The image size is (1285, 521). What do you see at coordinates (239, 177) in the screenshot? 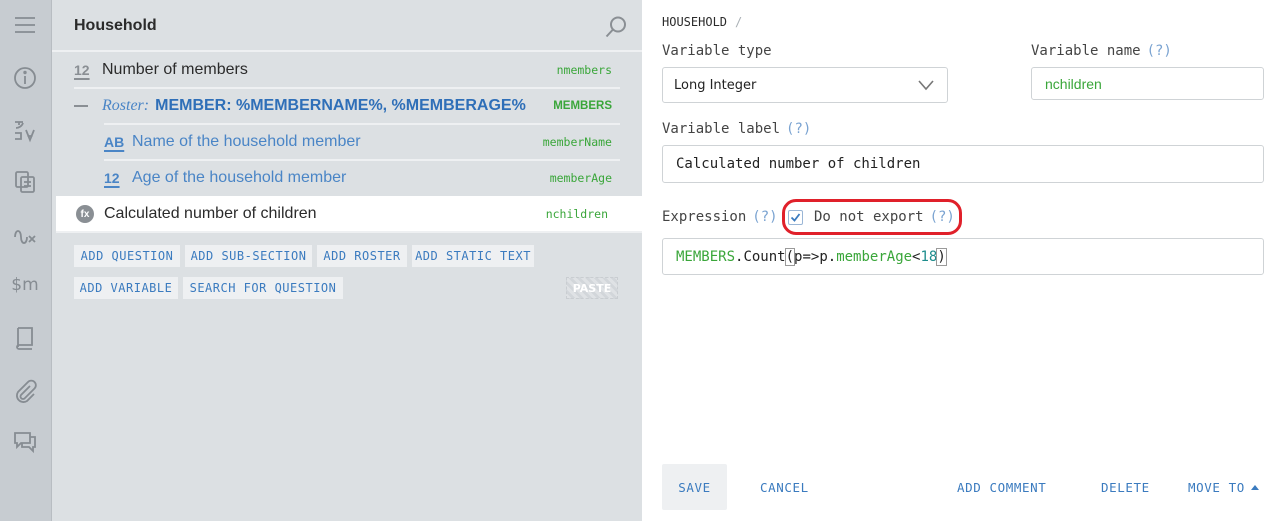
I see `tree-item-label: Age of the household member` at bounding box center [239, 177].